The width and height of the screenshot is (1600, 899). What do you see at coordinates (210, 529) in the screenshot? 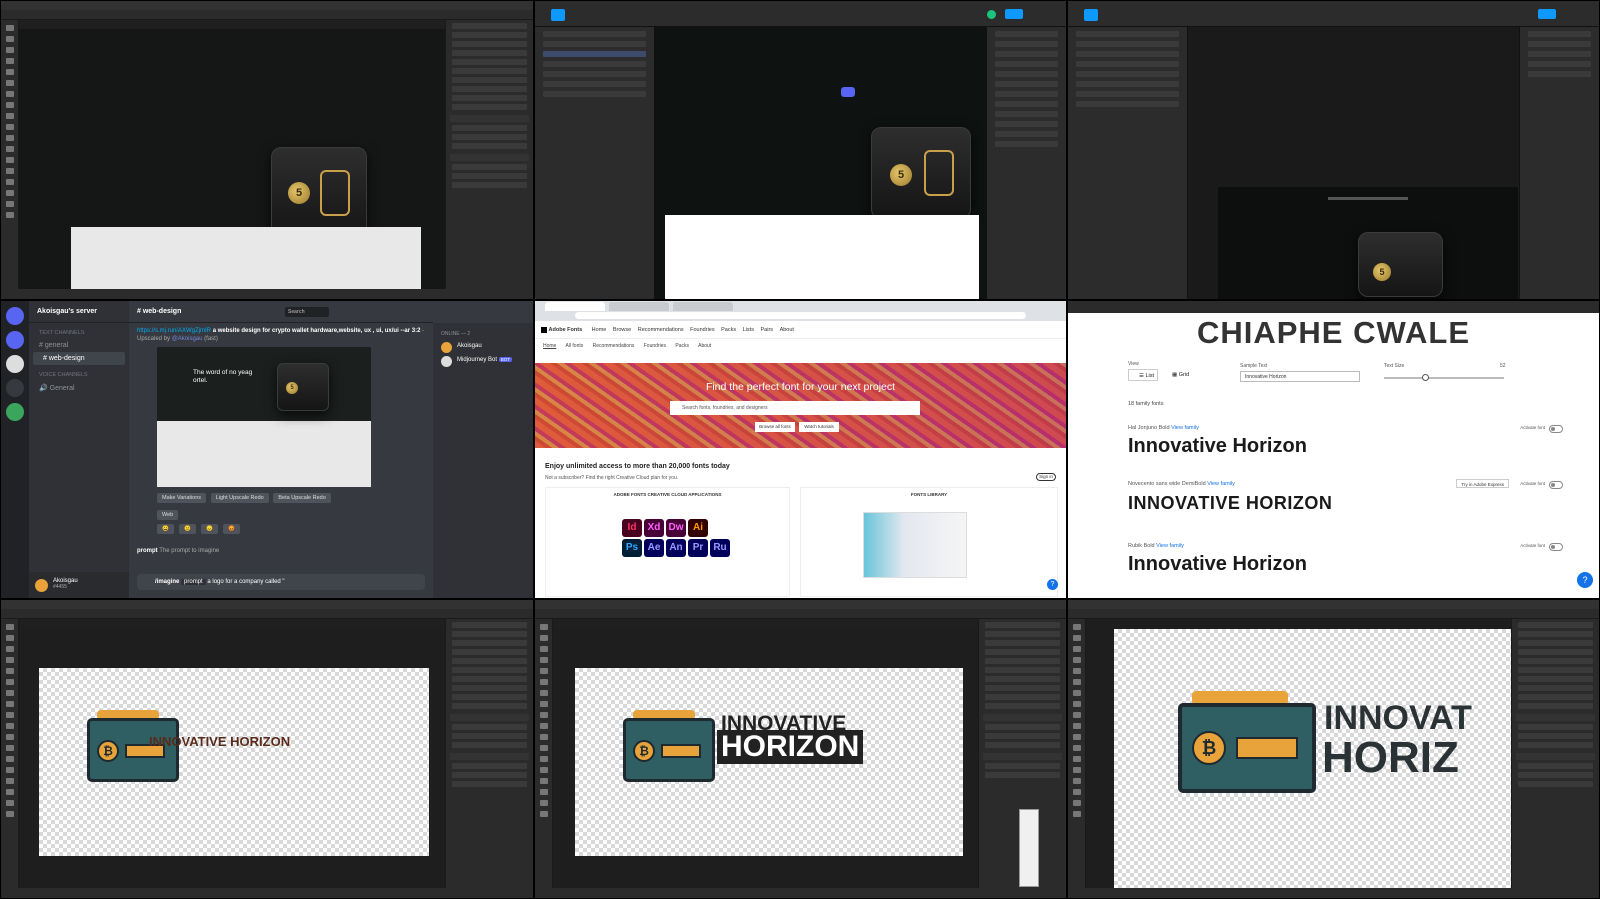
I see `reaction-3: 😞` at bounding box center [210, 529].